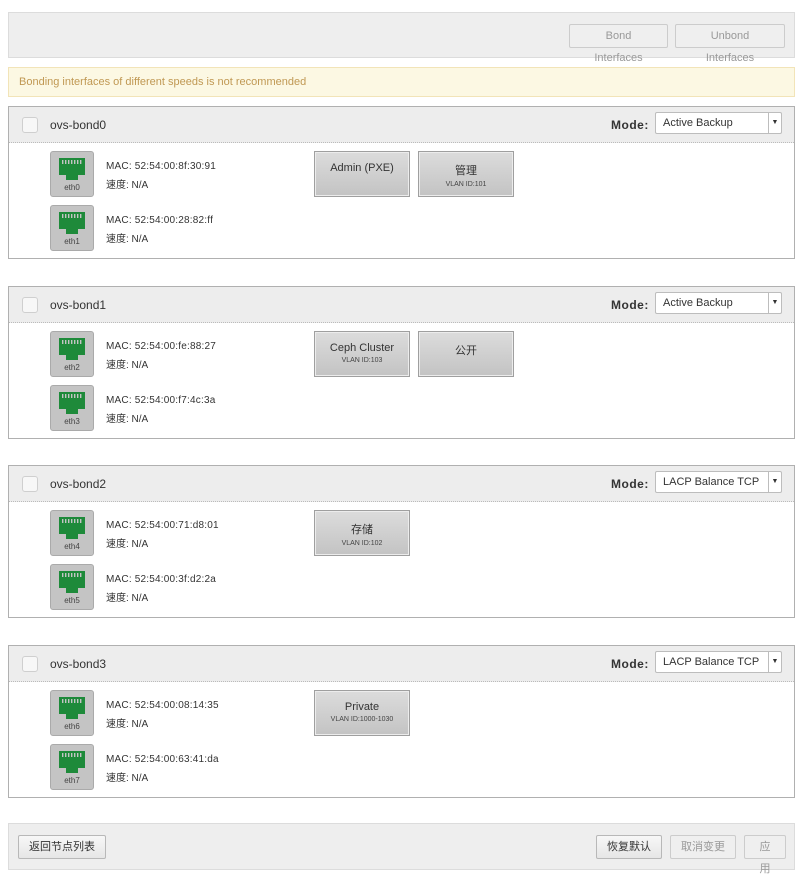 The height and width of the screenshot is (880, 805). I want to click on network-name: Private, so click(362, 707).